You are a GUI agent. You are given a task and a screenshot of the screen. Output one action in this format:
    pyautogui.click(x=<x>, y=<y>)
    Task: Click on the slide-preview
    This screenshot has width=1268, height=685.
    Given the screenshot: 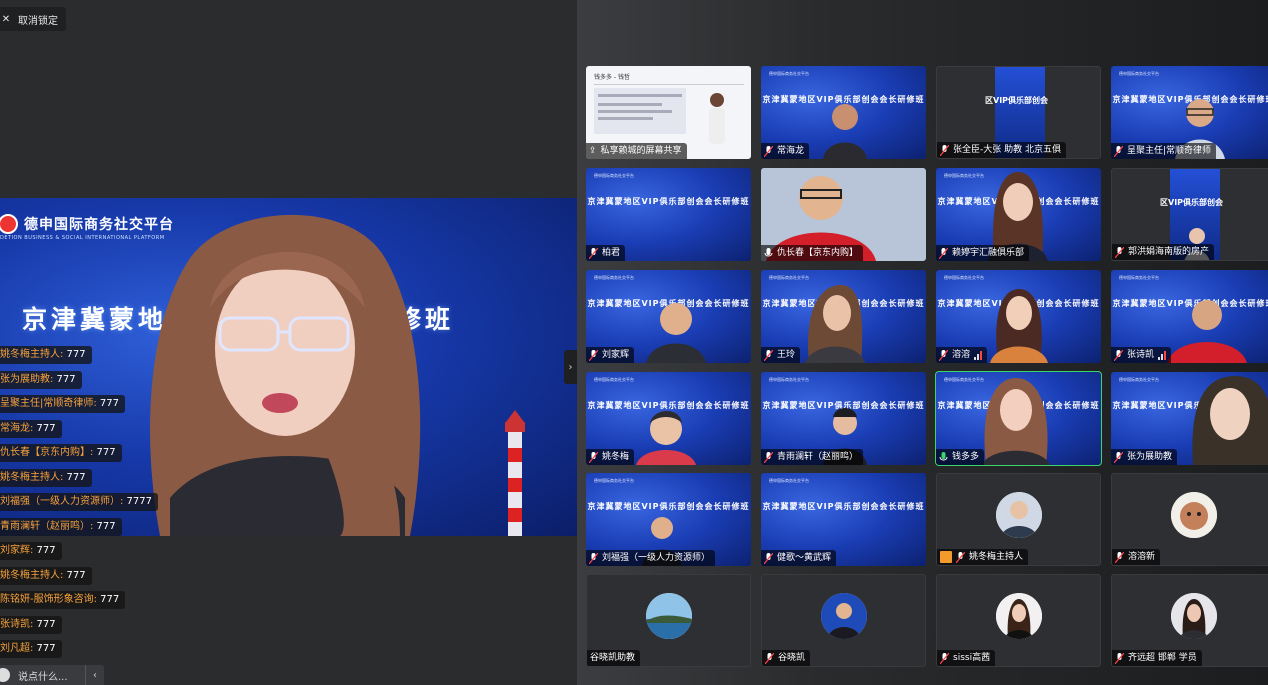 What is the action you would take?
    pyautogui.click(x=640, y=111)
    